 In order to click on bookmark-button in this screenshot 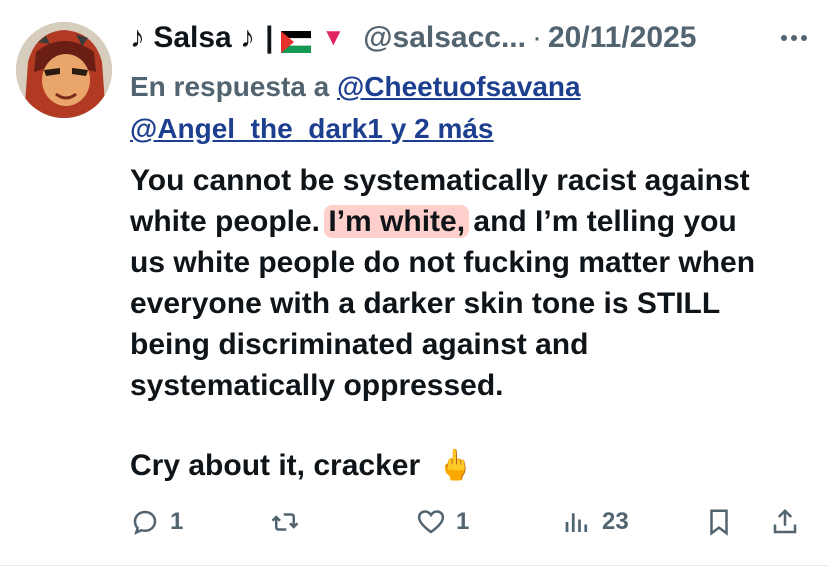, I will do `click(724, 522)`.